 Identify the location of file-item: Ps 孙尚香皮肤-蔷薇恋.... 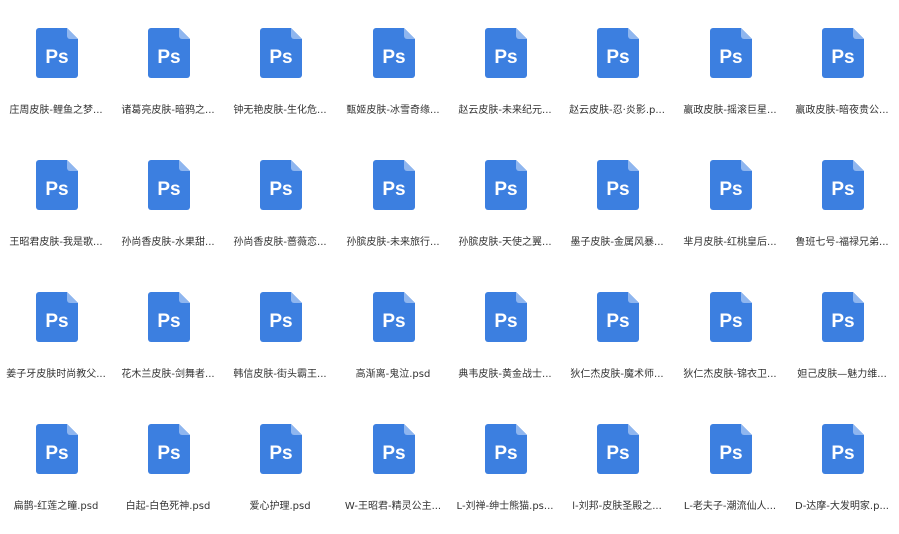
(280, 198).